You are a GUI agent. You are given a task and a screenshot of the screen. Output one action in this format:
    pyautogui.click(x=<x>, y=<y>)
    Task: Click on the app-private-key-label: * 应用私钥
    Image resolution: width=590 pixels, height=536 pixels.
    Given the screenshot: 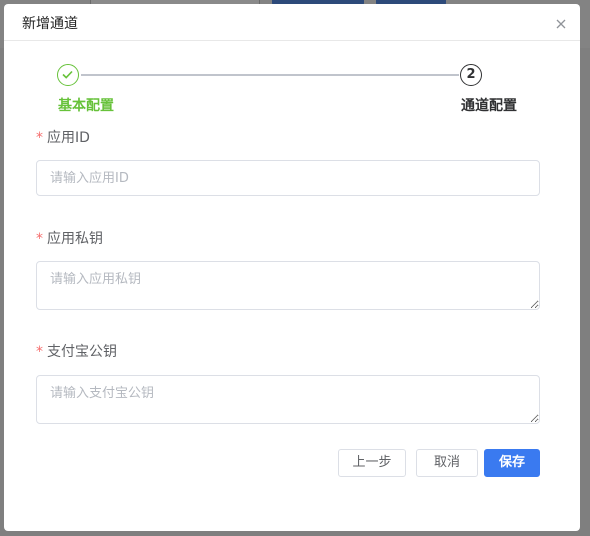 What is the action you would take?
    pyautogui.click(x=69, y=238)
    